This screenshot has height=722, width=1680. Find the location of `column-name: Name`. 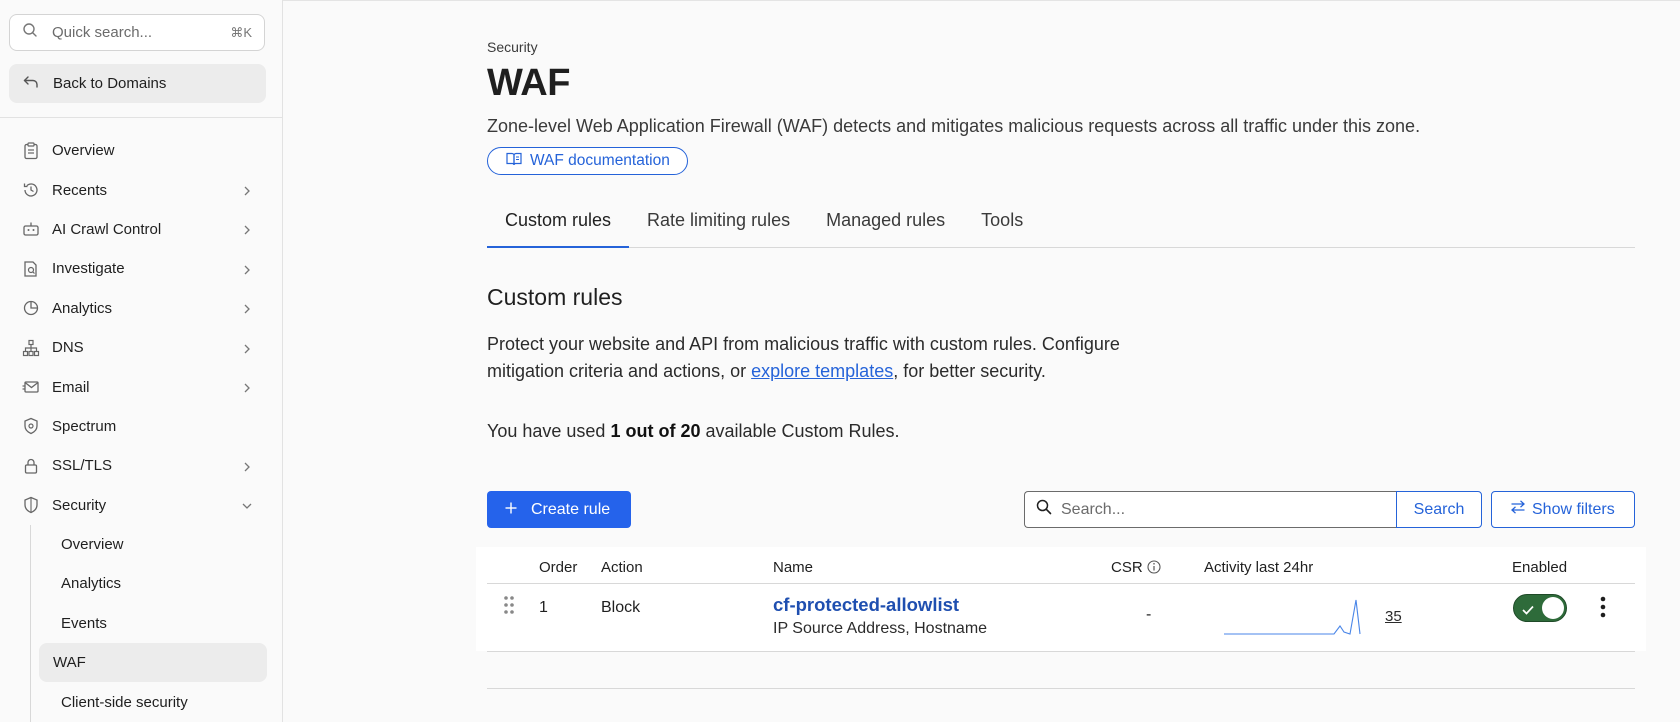

column-name: Name is located at coordinates (793, 567).